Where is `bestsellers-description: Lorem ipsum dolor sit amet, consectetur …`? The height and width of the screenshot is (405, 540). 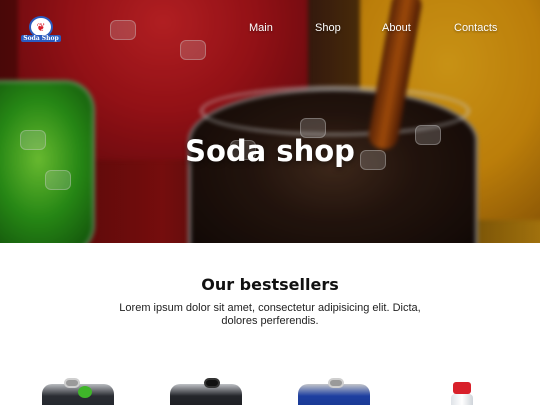
bestsellers-description: Lorem ipsum dolor sit amet, consectetur … is located at coordinates (270, 314).